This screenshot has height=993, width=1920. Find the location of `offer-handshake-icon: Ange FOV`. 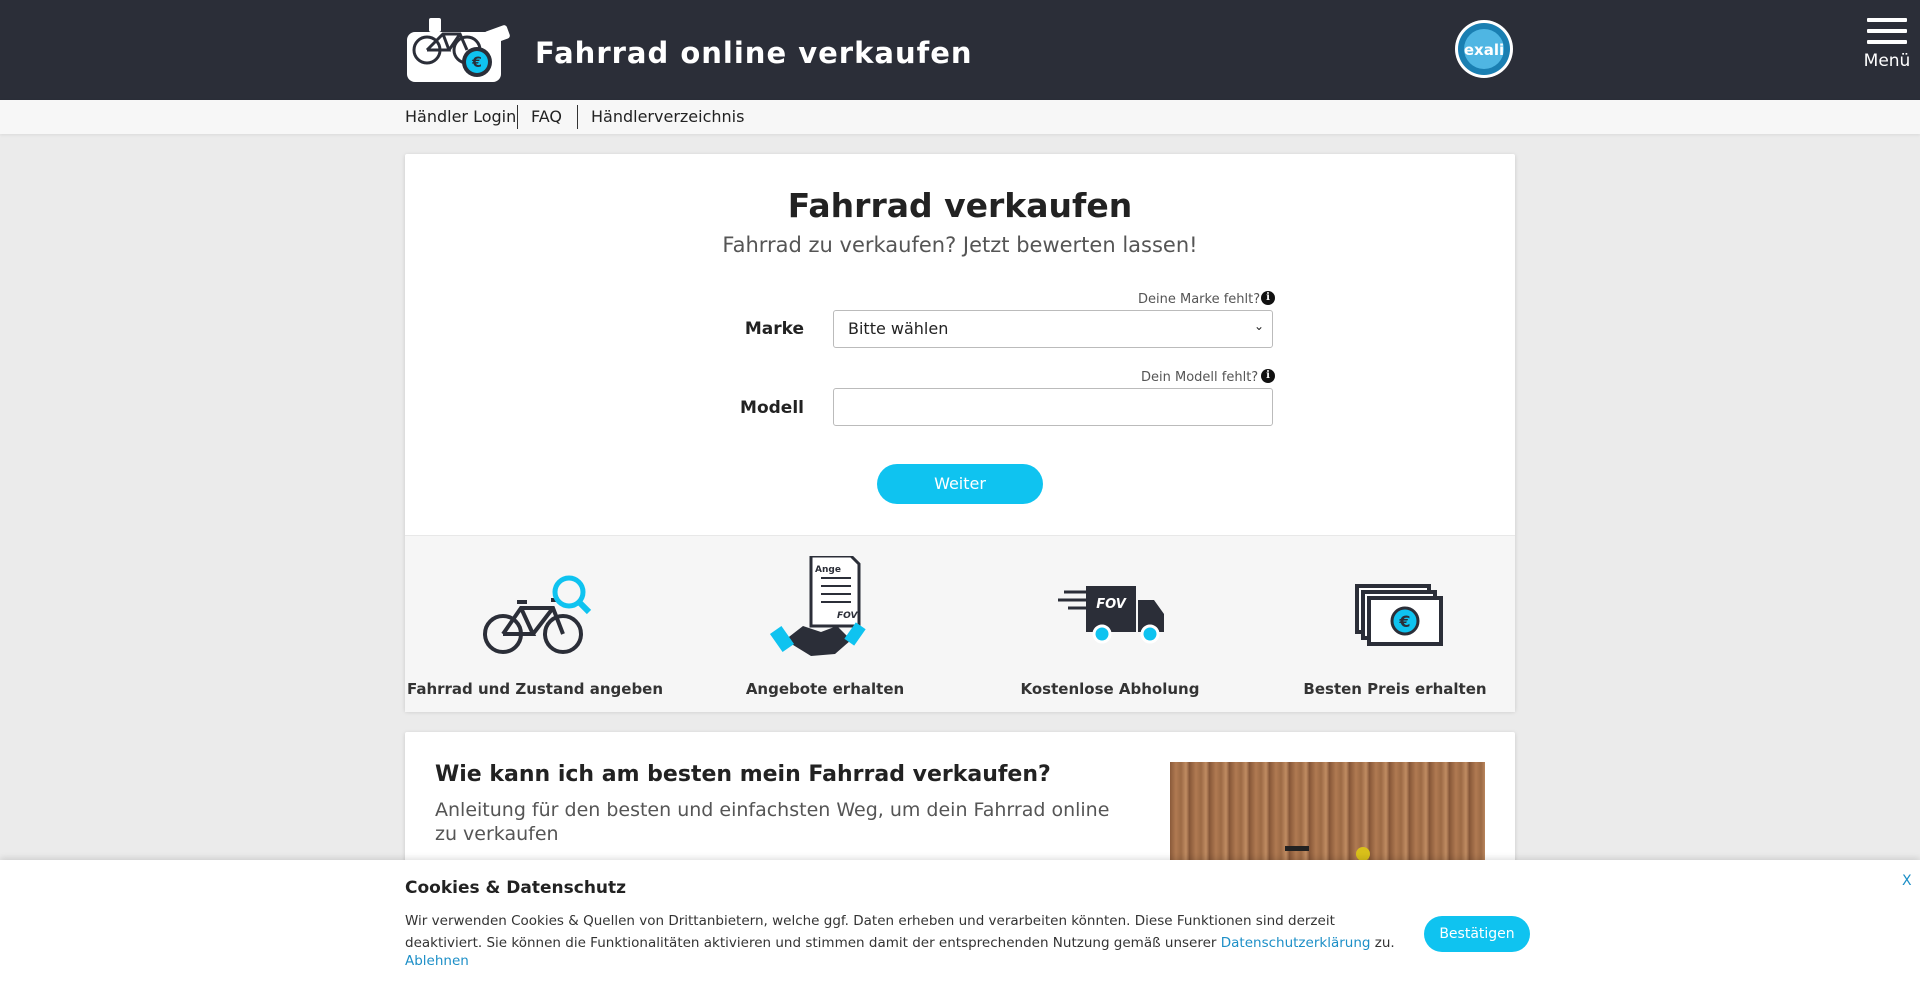

offer-handshake-icon: Ange FOV is located at coordinates (817, 606).